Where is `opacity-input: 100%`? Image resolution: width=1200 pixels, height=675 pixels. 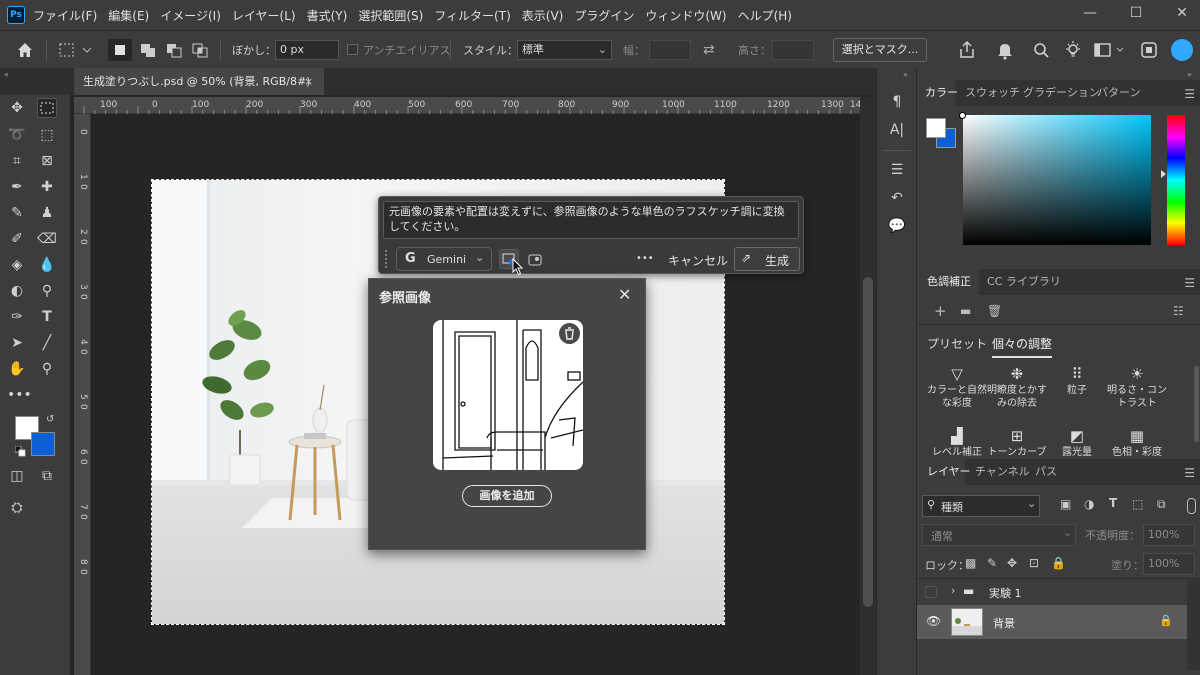 opacity-input: 100% is located at coordinates (1169, 535).